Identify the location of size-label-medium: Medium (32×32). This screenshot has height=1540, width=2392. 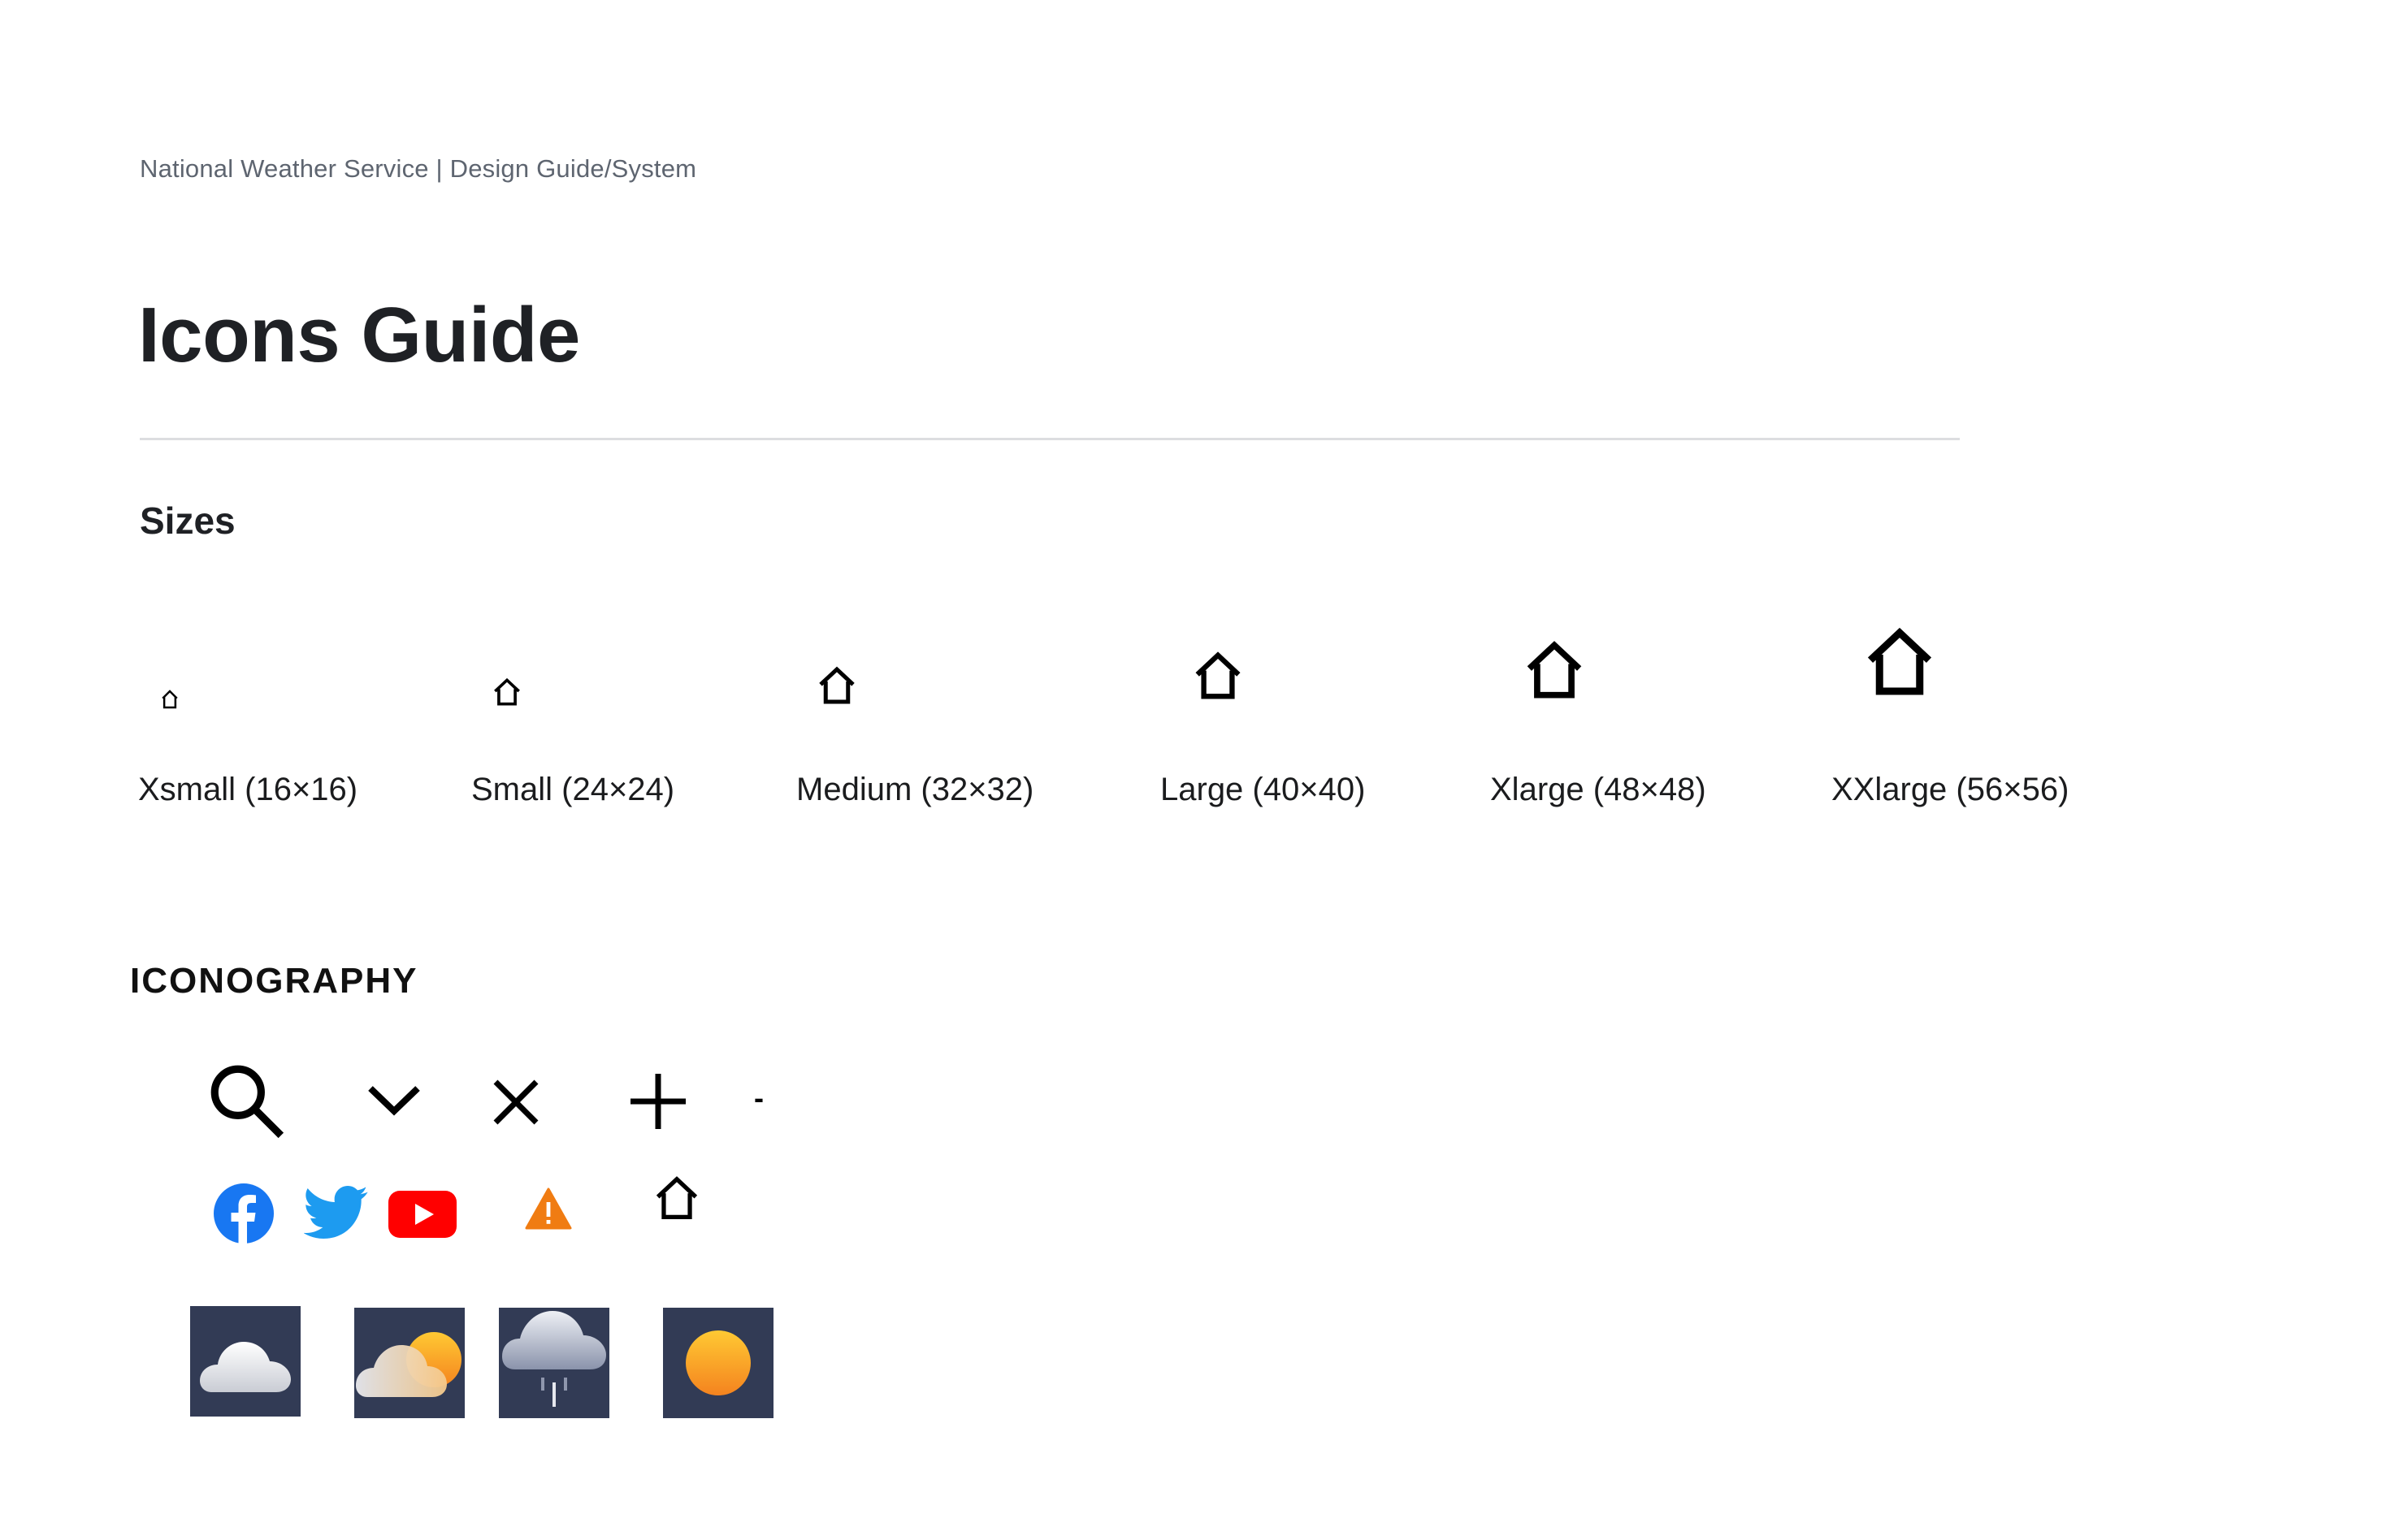
(915, 789).